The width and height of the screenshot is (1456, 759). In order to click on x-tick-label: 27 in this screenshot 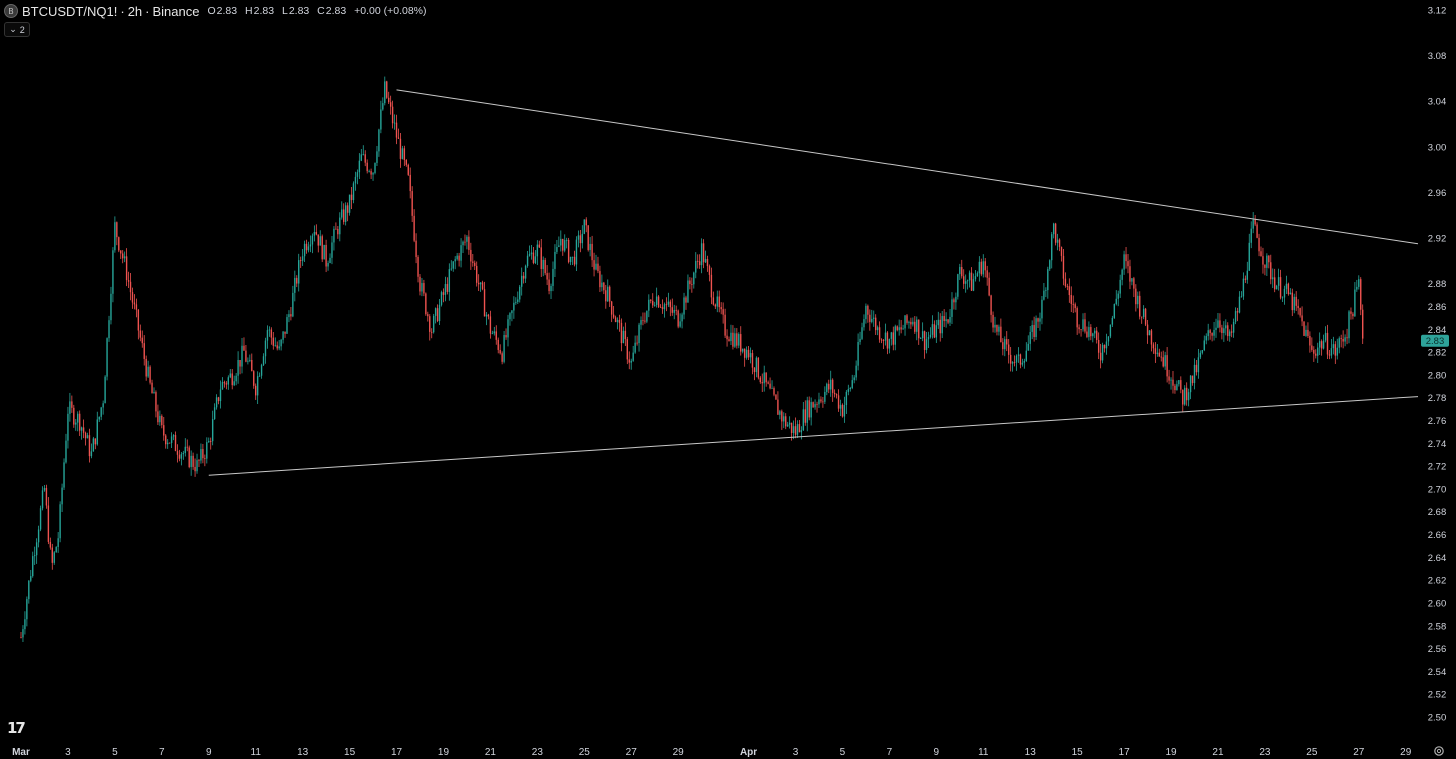, I will do `click(632, 752)`.